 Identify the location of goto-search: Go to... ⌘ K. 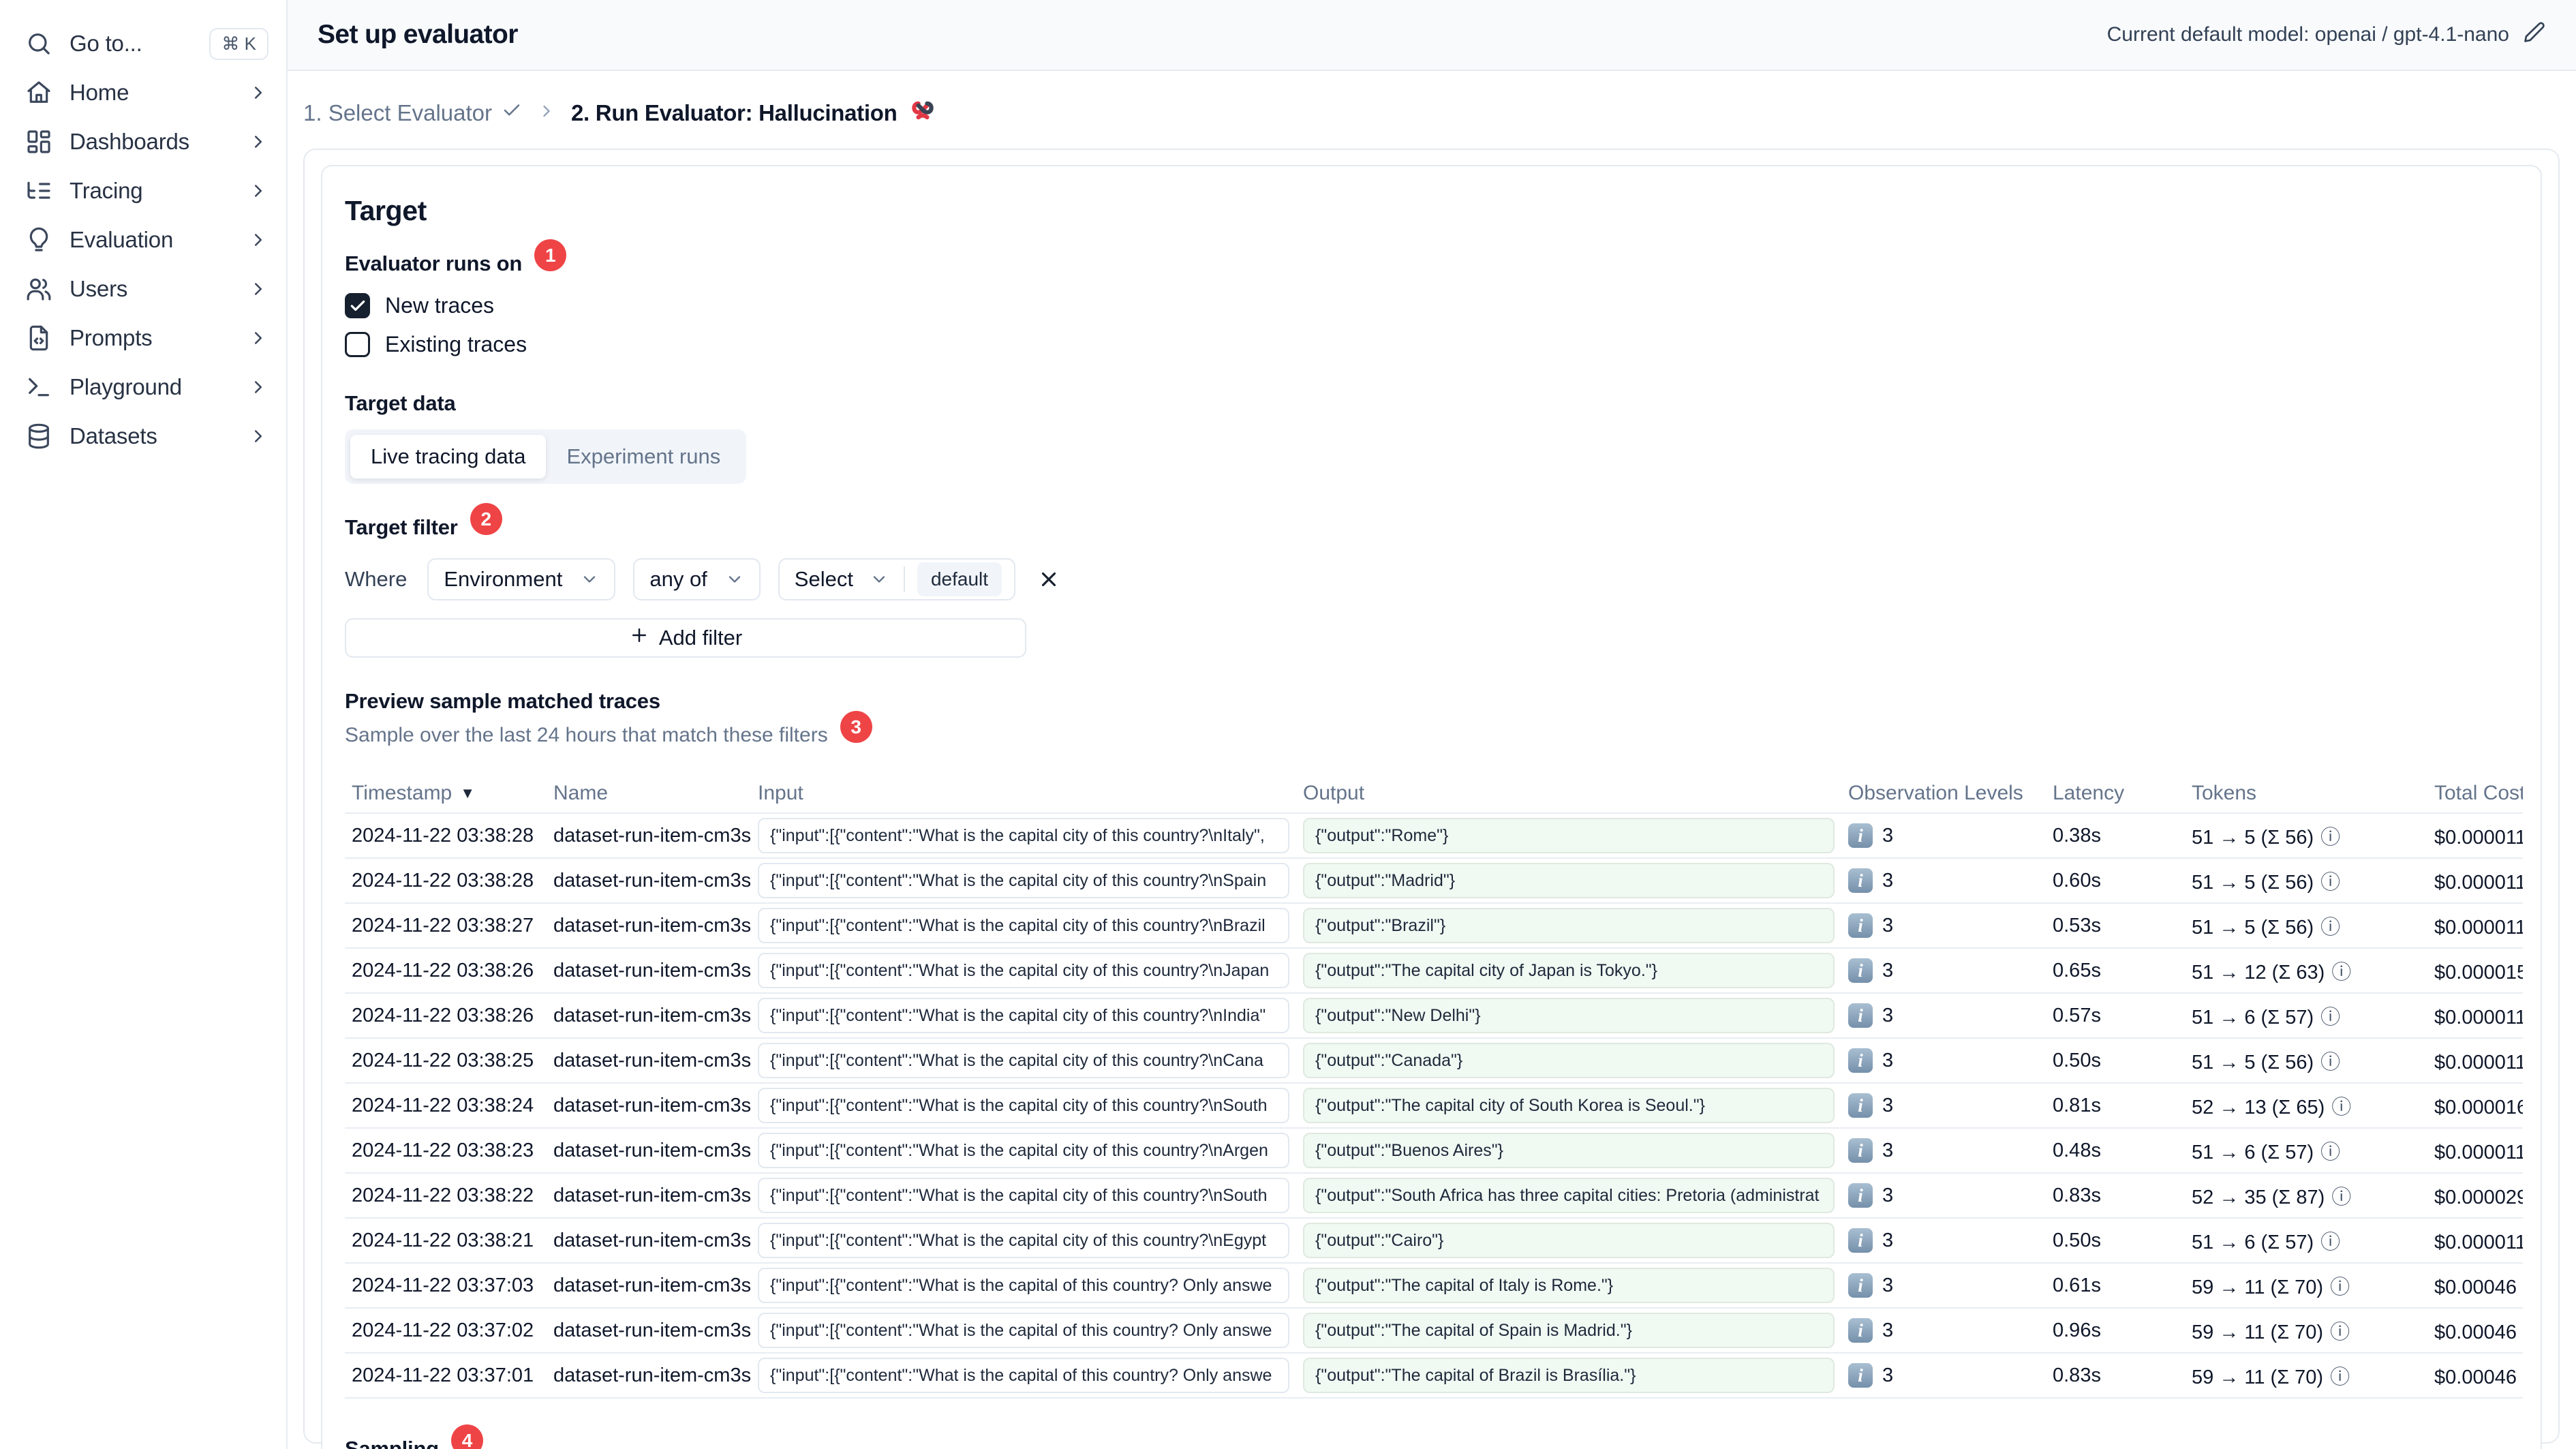
(143, 43).